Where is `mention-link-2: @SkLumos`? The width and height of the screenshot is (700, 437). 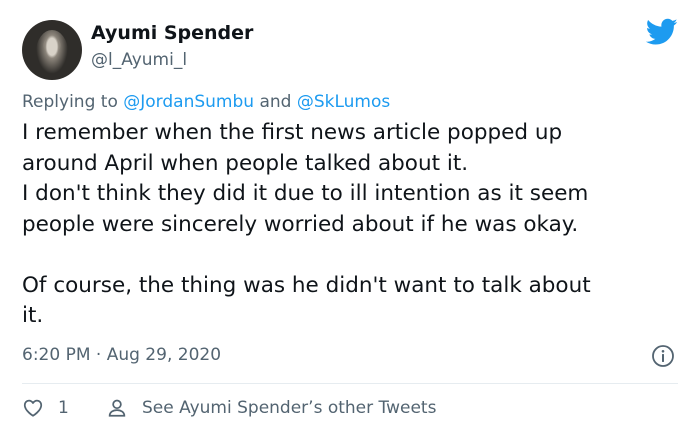 mention-link-2: @SkLumos is located at coordinates (343, 102).